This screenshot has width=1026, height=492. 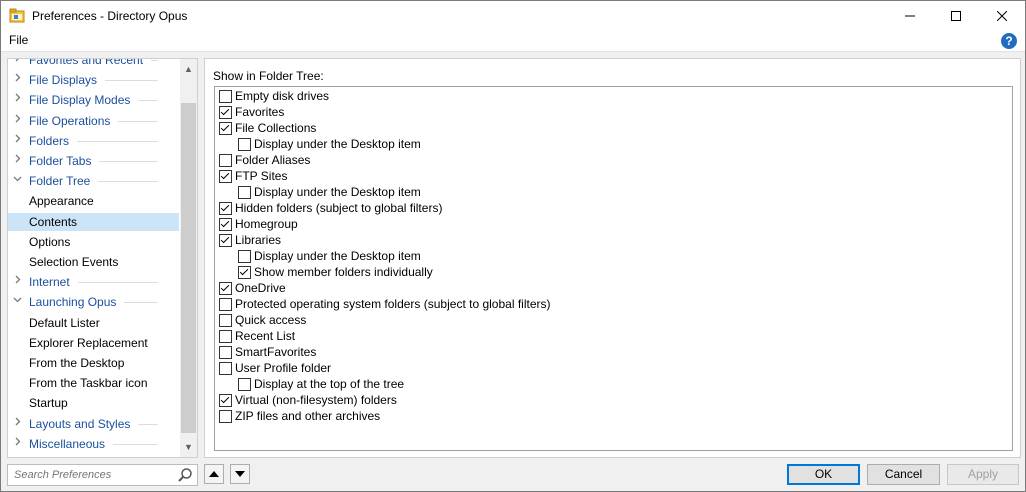 I want to click on tree-category-label: File Display Modes, so click(x=80, y=100).